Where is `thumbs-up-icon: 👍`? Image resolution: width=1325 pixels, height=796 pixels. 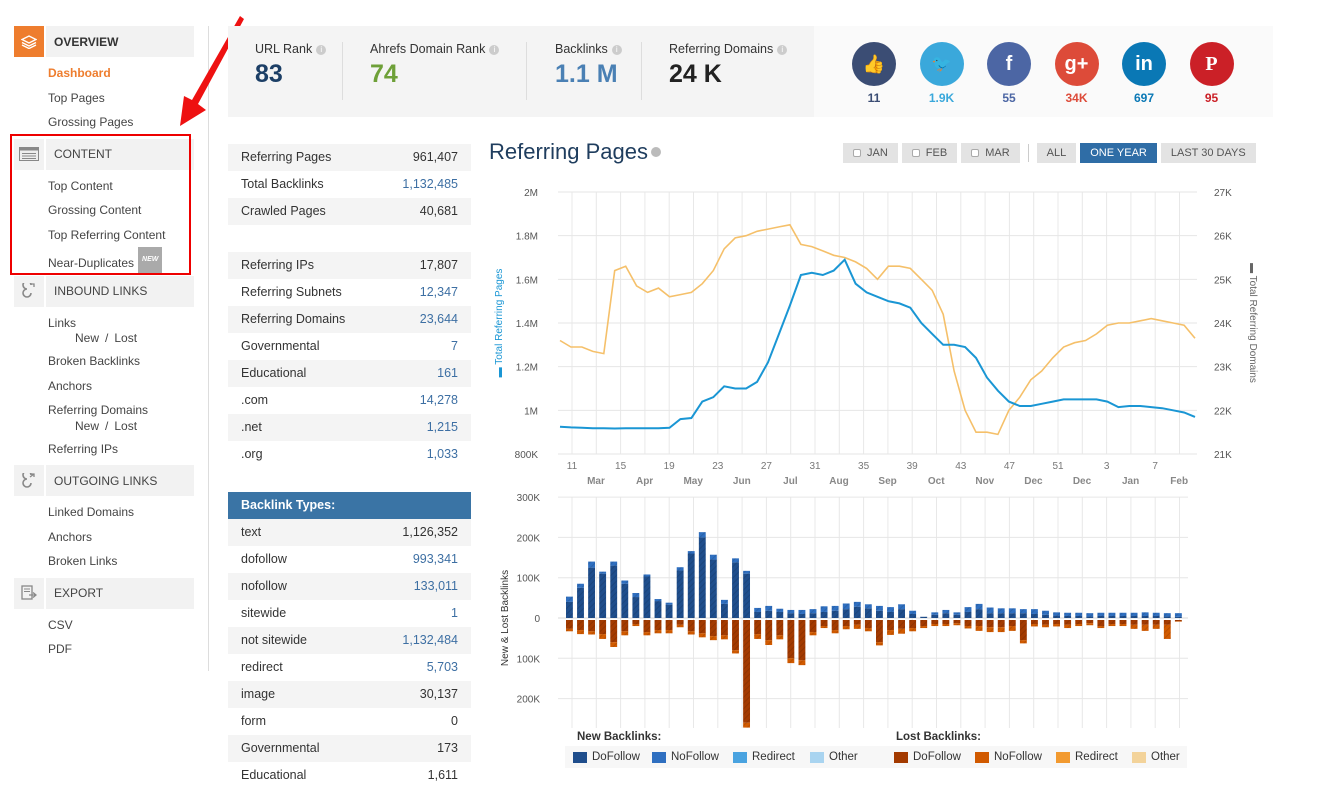 thumbs-up-icon: 👍 is located at coordinates (874, 64).